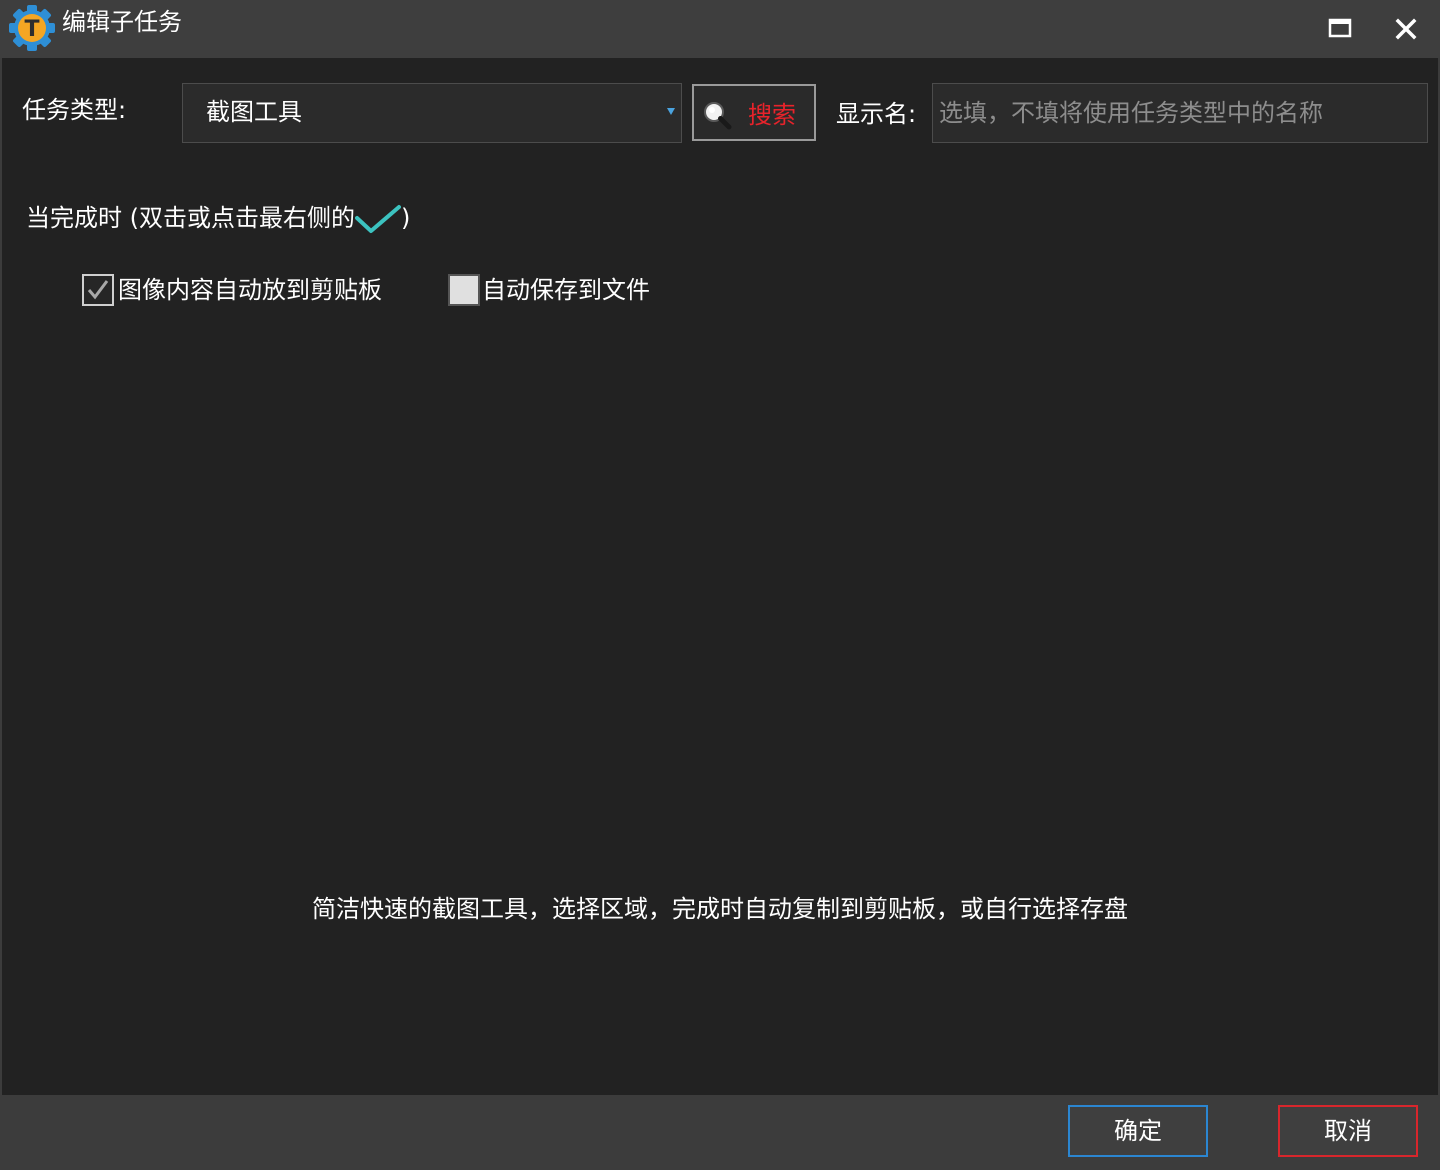 This screenshot has width=1440, height=1170. Describe the element at coordinates (1340, 29) in the screenshot. I see `maximize-icon` at that location.